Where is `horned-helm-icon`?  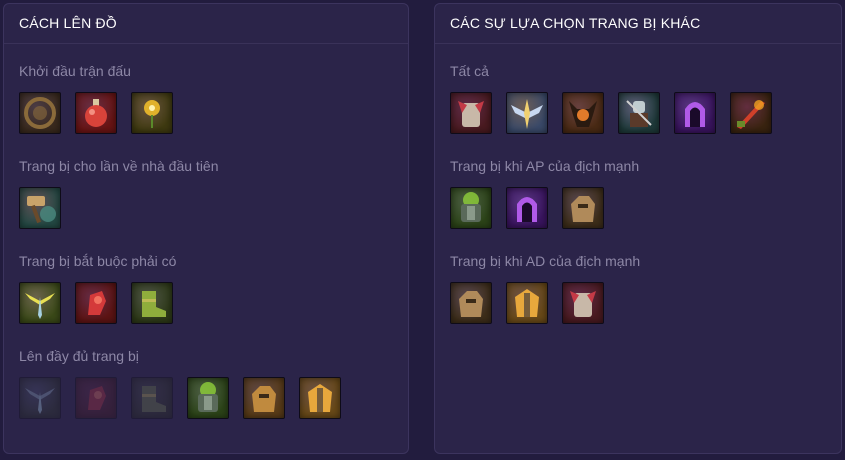 horned-helm-icon is located at coordinates (583, 113).